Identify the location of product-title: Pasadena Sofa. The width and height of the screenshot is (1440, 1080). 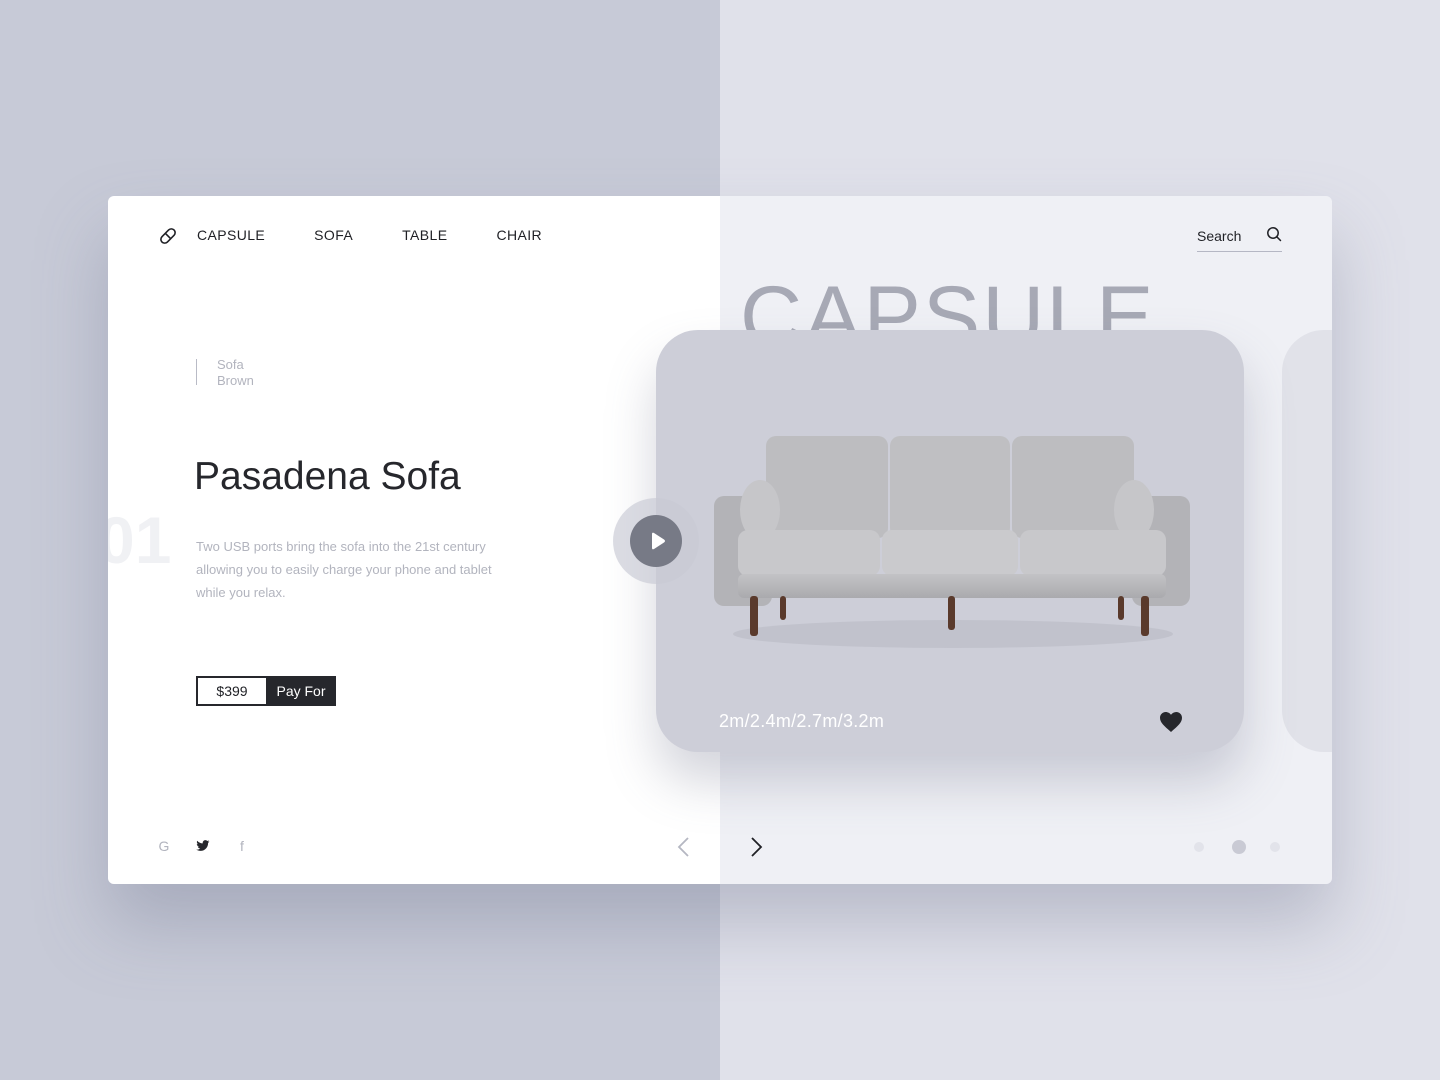
(327, 476).